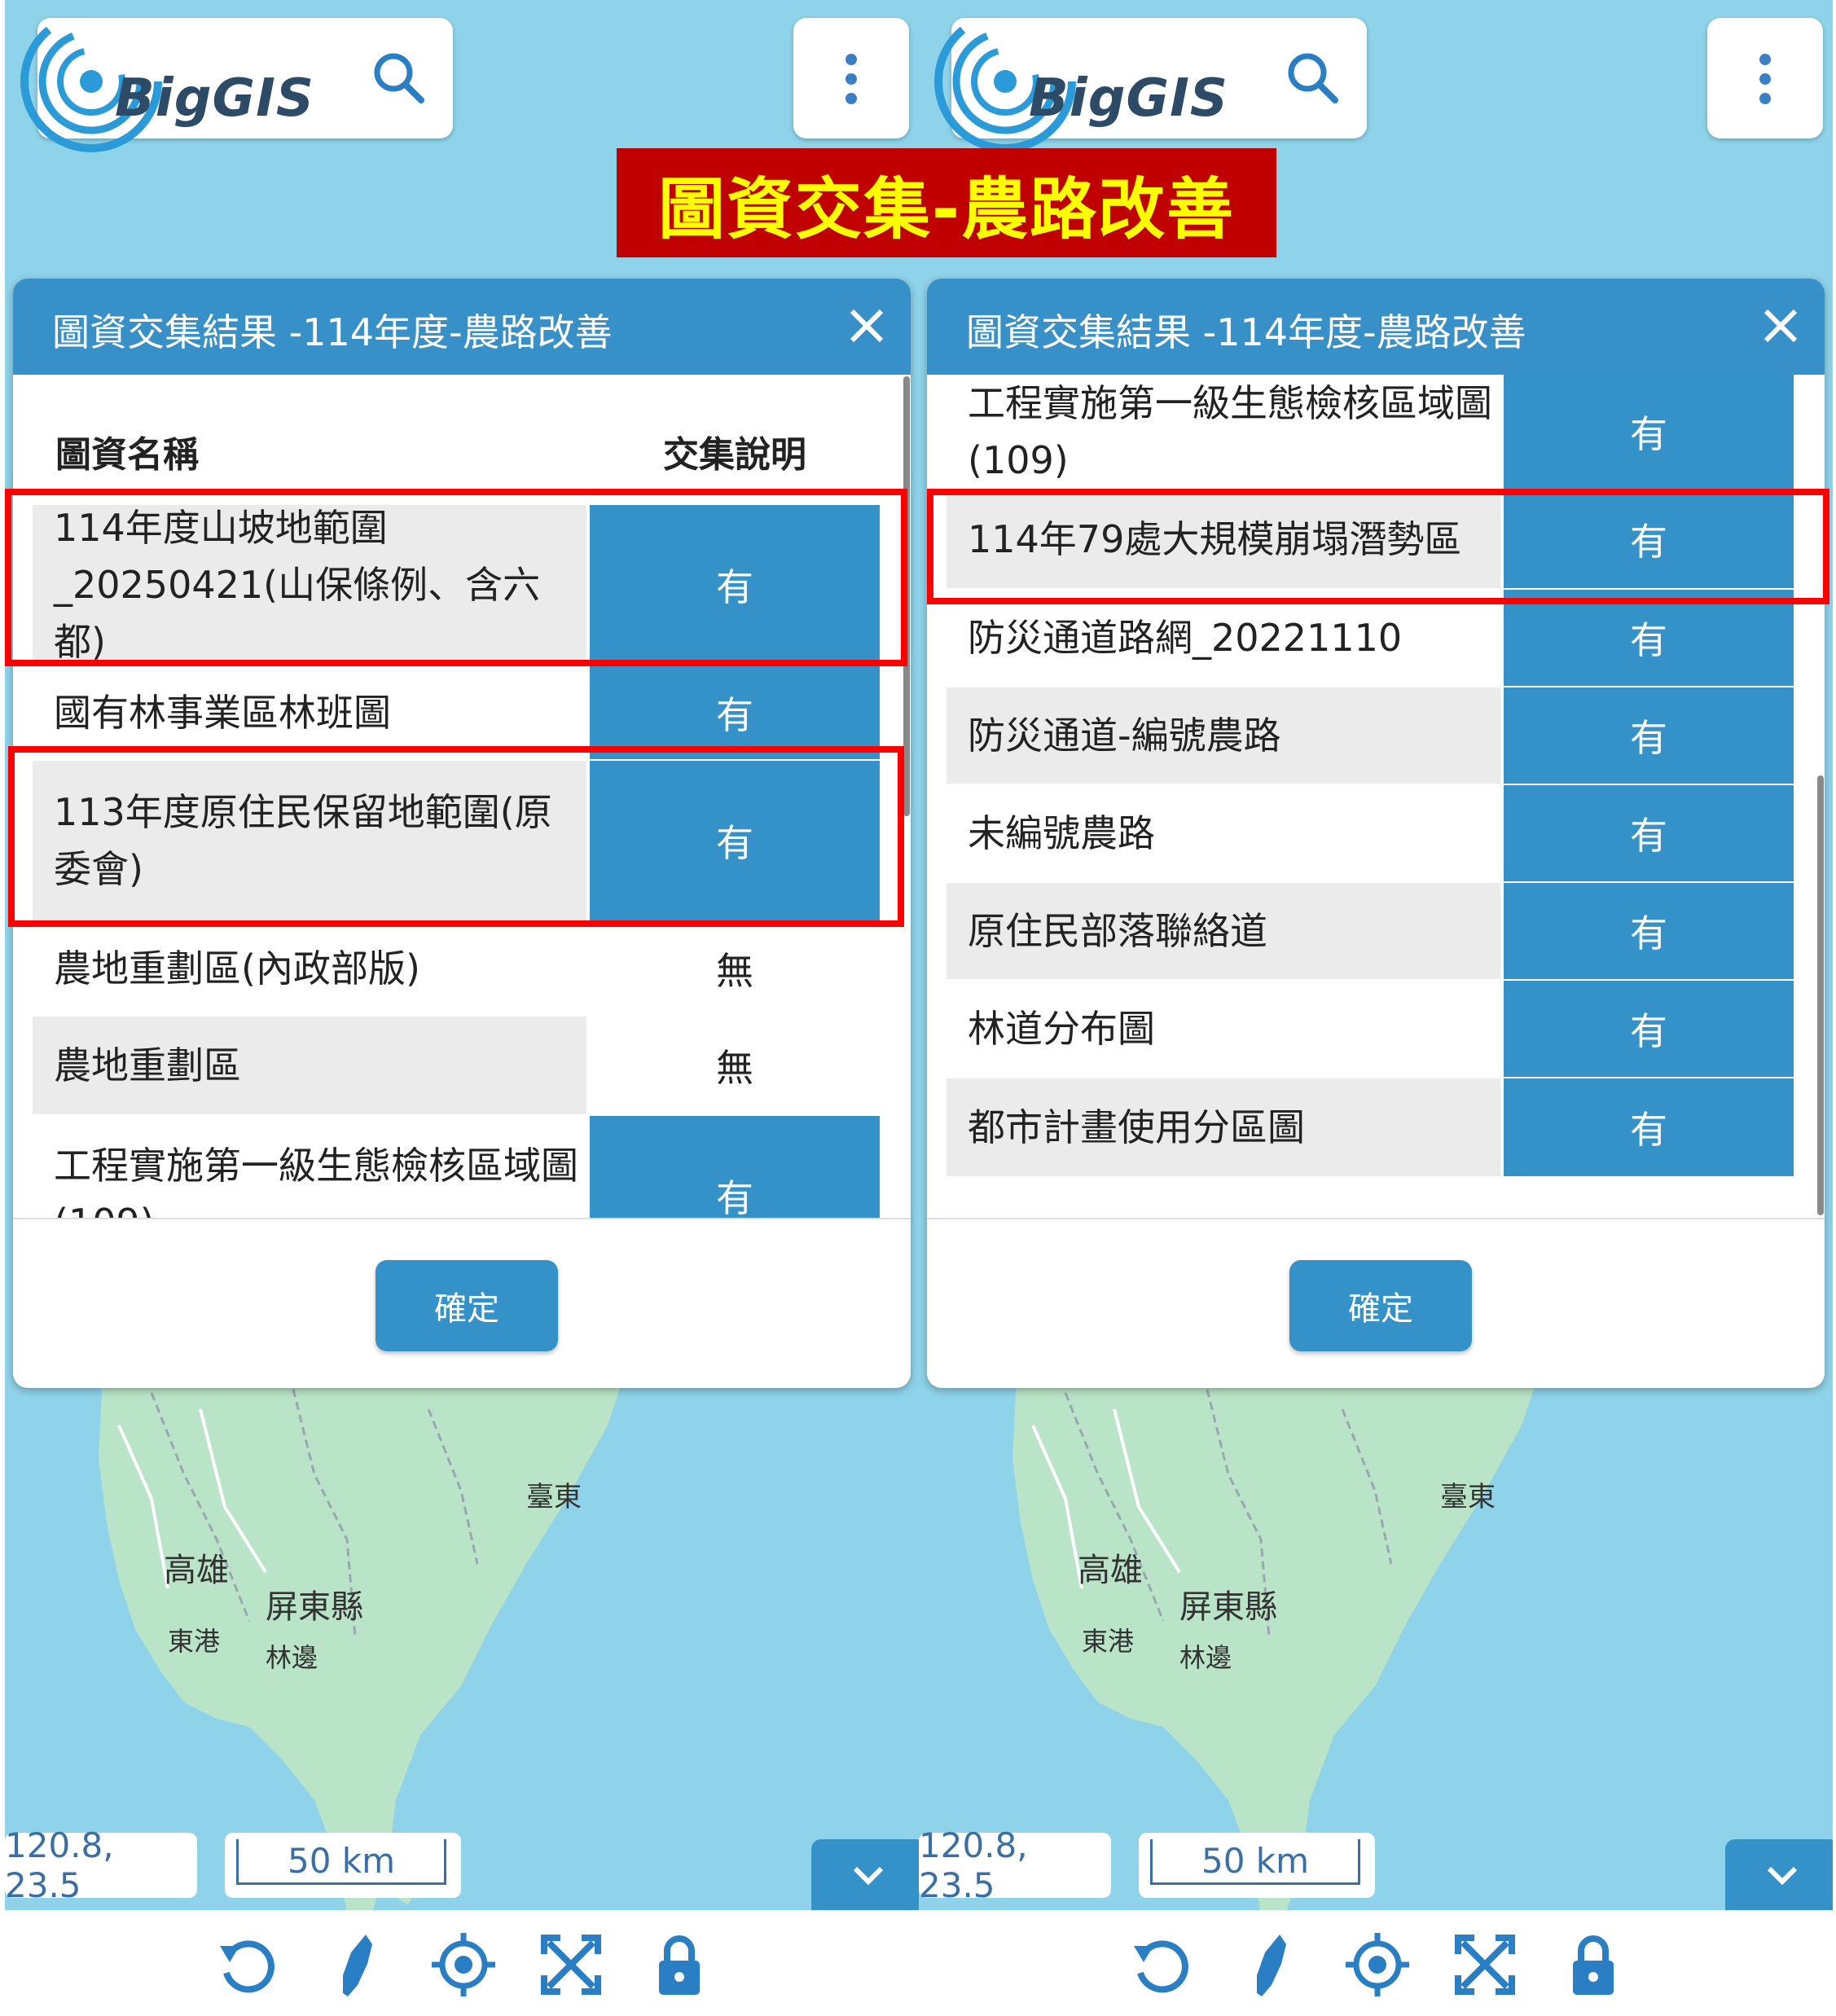  What do you see at coordinates (223, 713) in the screenshot?
I see `layer-name: 國有林事業區林班圖` at bounding box center [223, 713].